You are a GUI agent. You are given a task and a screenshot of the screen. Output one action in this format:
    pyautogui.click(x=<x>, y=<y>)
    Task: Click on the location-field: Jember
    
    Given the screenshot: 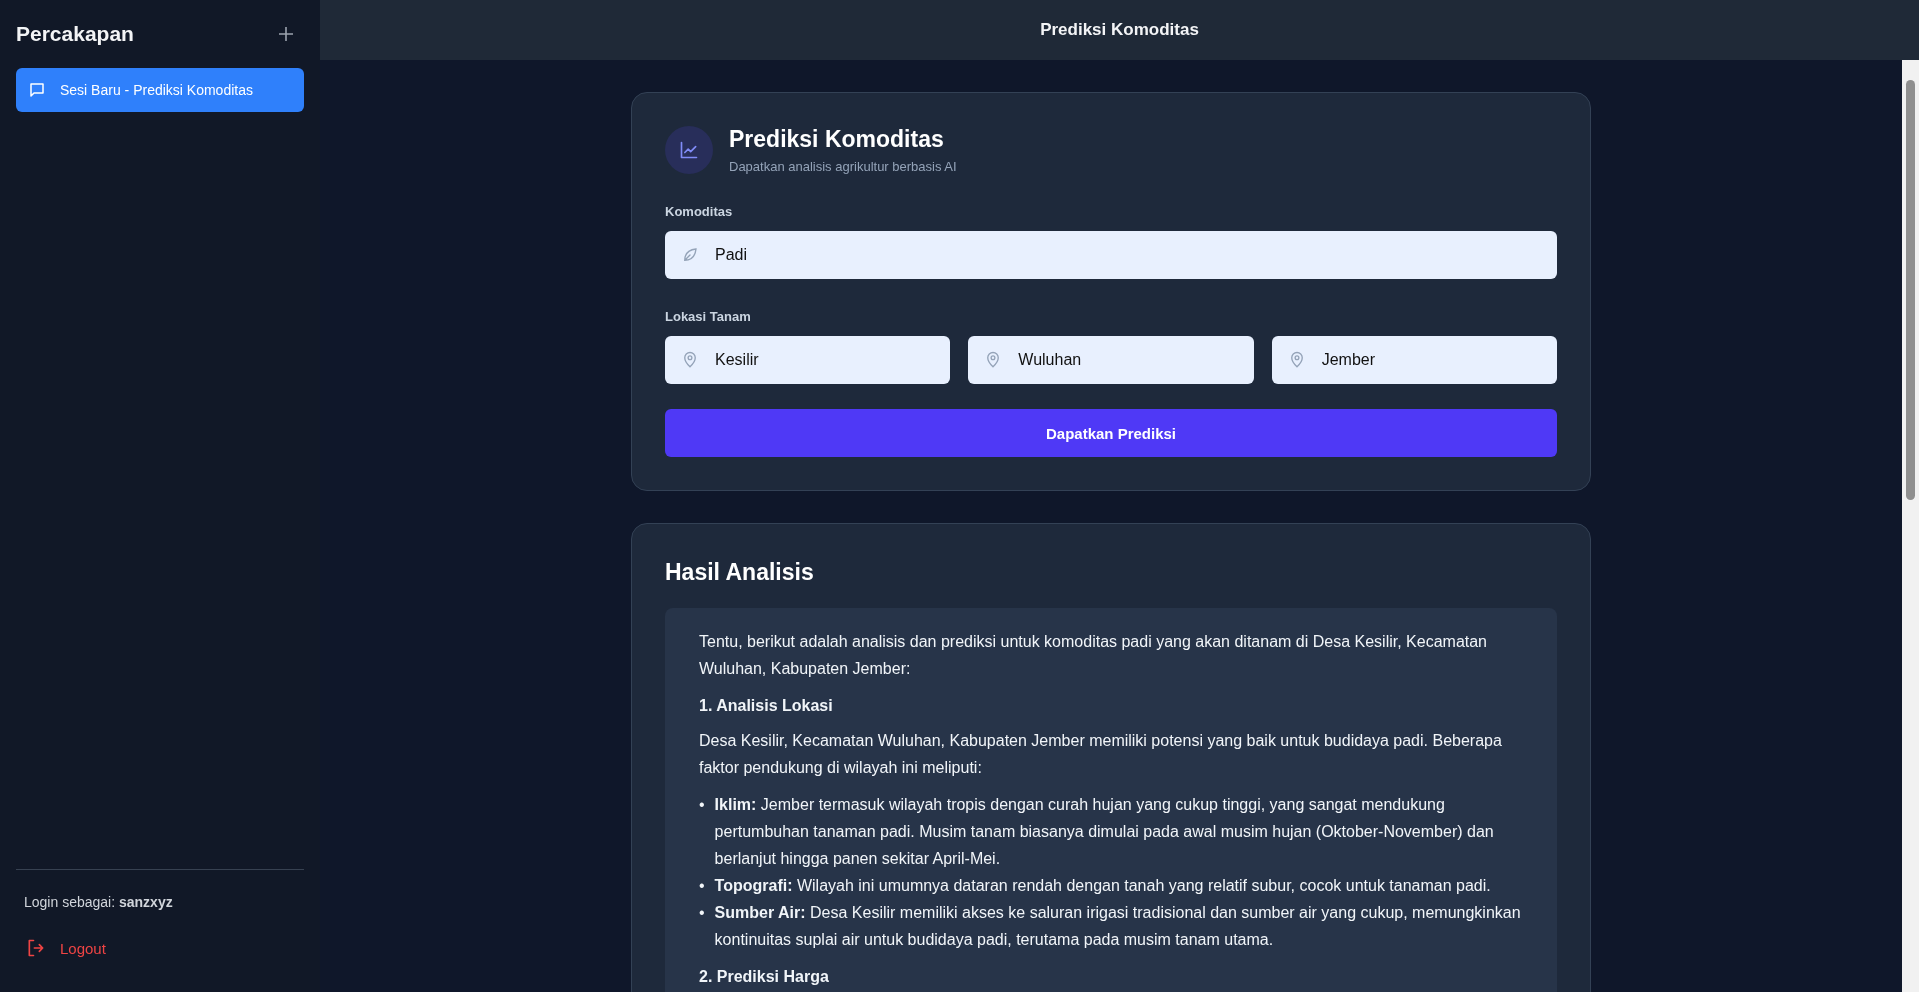 What is the action you would take?
    pyautogui.click(x=1414, y=360)
    